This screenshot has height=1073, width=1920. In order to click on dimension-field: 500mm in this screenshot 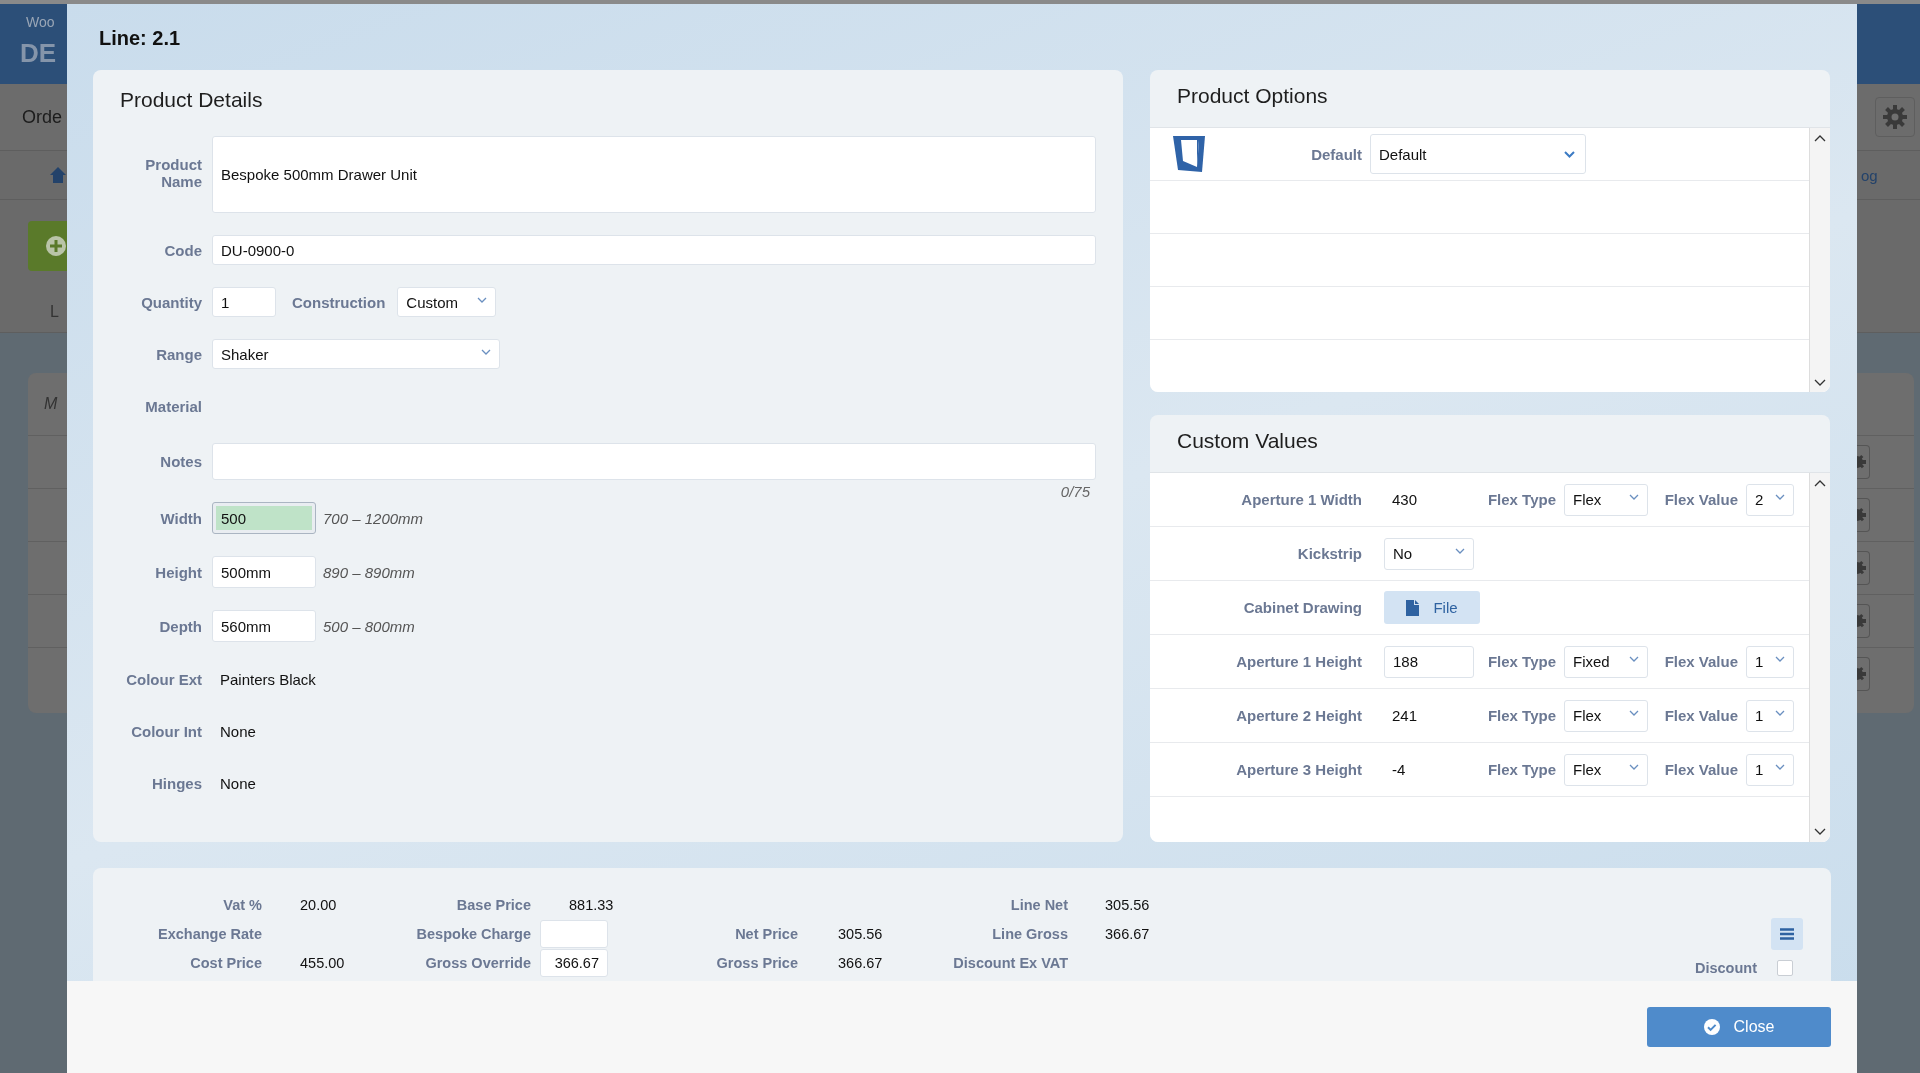, I will do `click(264, 572)`.